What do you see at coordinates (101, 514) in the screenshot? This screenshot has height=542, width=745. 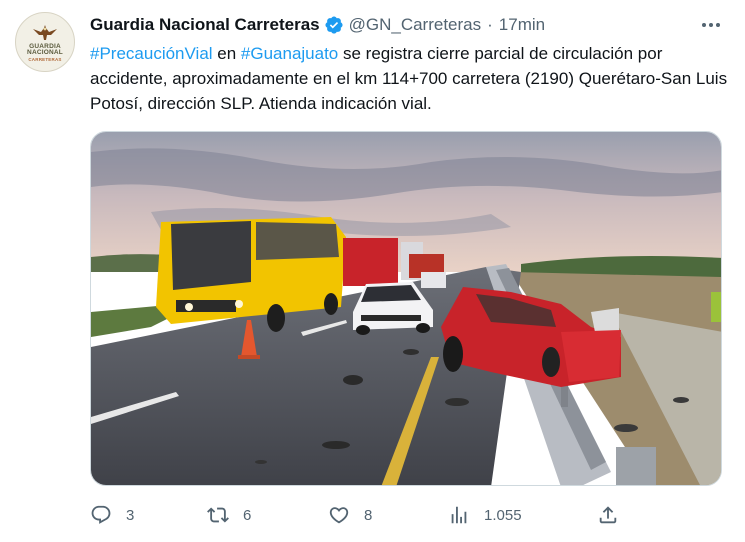 I see `reply-icon` at bounding box center [101, 514].